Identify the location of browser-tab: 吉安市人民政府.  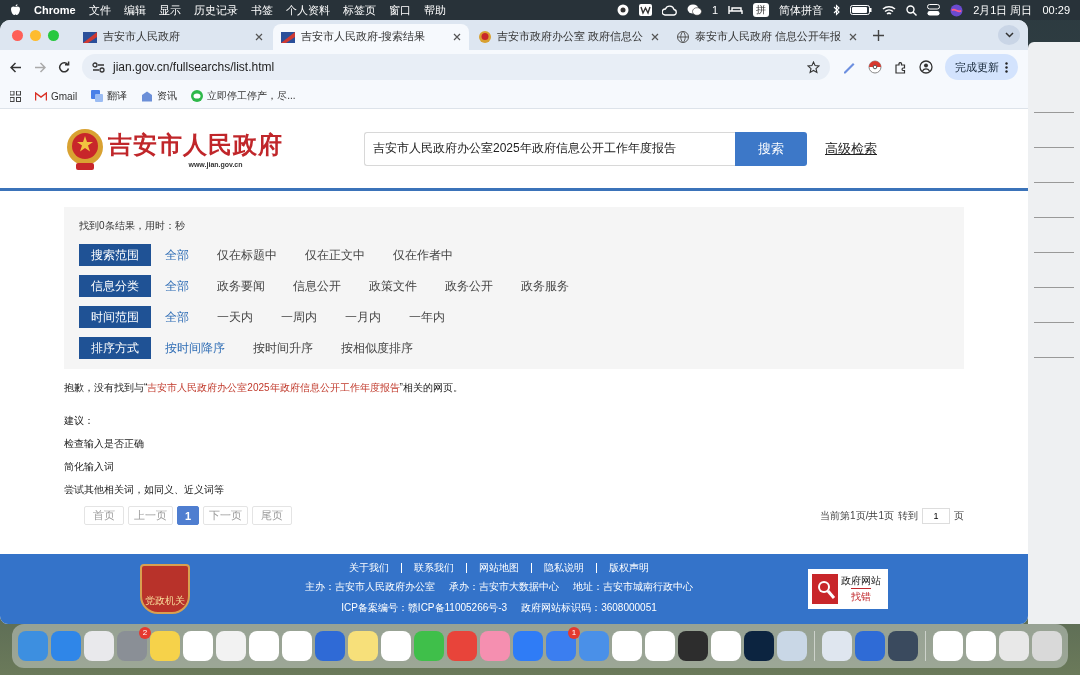
(173, 37).